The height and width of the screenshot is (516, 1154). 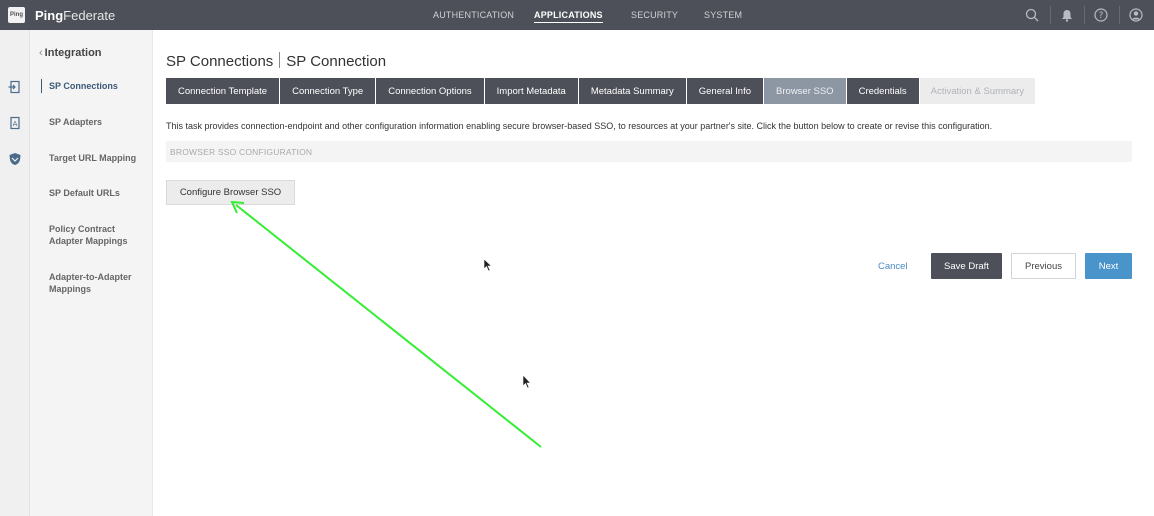 What do you see at coordinates (1108, 266) in the screenshot?
I see `next-button: Next` at bounding box center [1108, 266].